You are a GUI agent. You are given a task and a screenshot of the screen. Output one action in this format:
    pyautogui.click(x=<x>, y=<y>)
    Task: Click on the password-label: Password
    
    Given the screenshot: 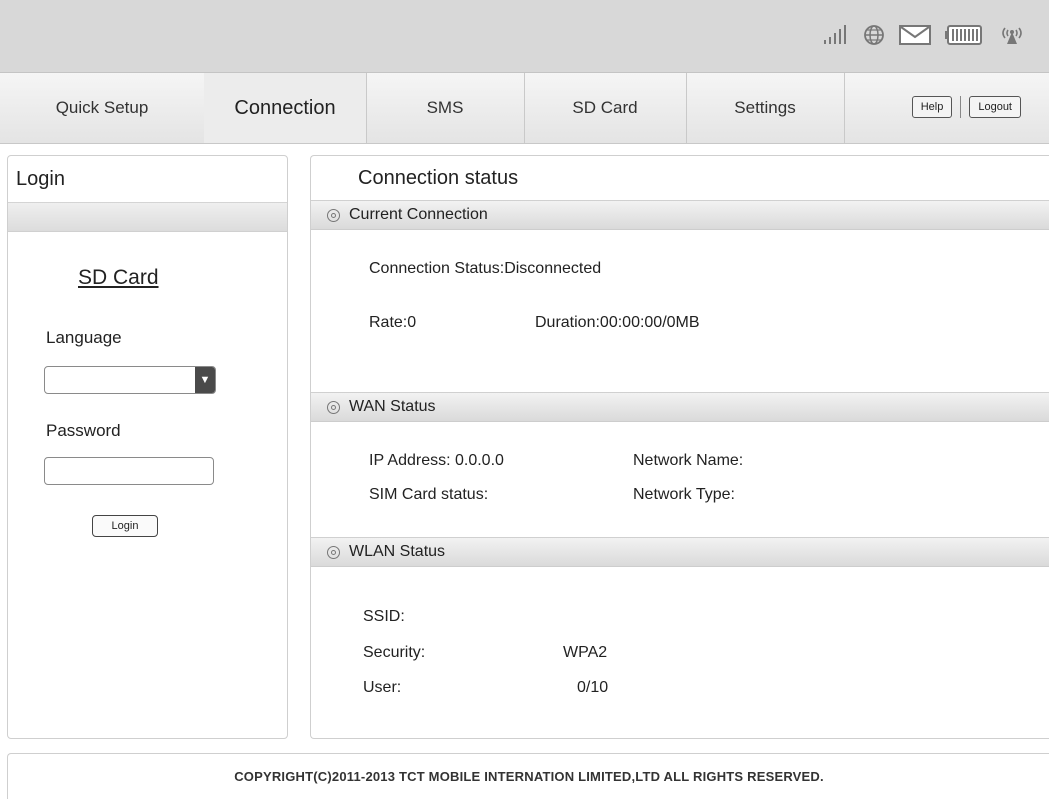 What is the action you would take?
    pyautogui.click(x=83, y=430)
    